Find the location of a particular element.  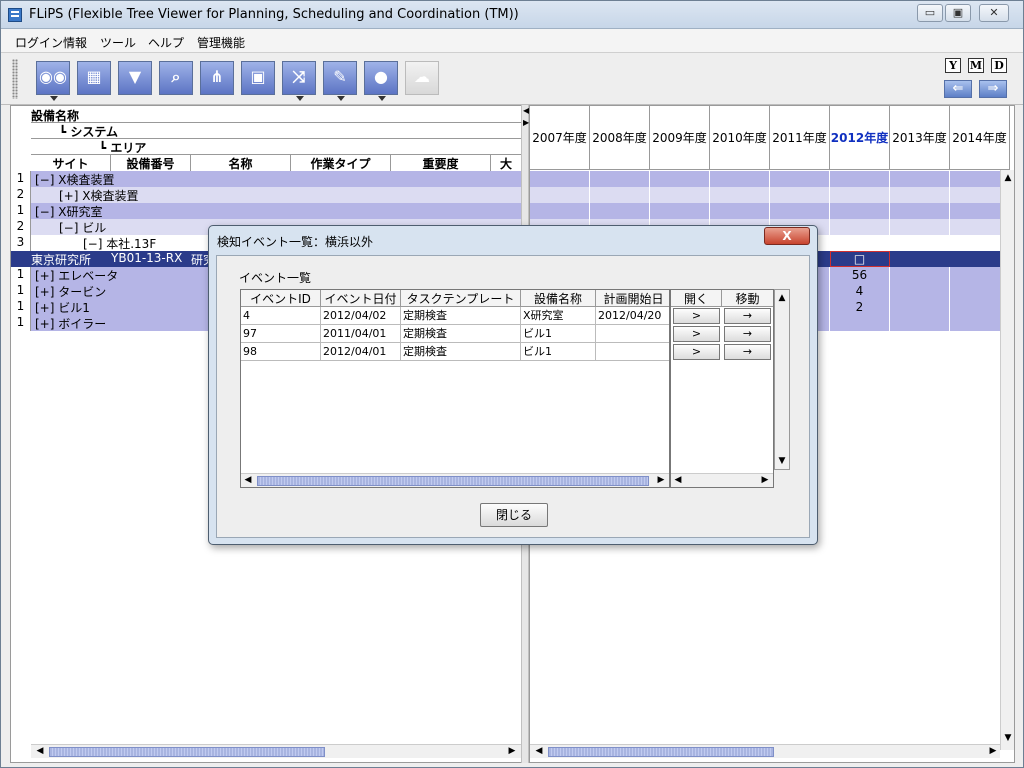

year-header: 2014年度 is located at coordinates (980, 138).